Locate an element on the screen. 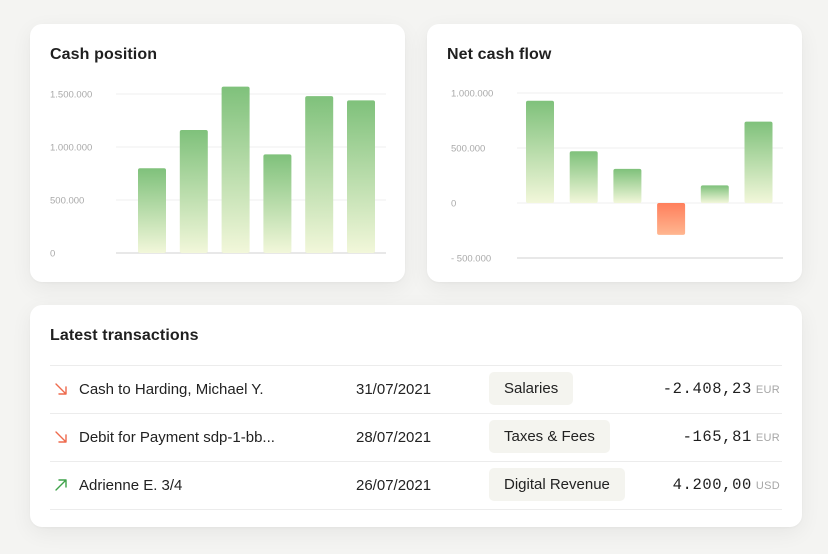 This screenshot has height=554, width=828. transaction-description: Adrienne E. 3/4 is located at coordinates (131, 485).